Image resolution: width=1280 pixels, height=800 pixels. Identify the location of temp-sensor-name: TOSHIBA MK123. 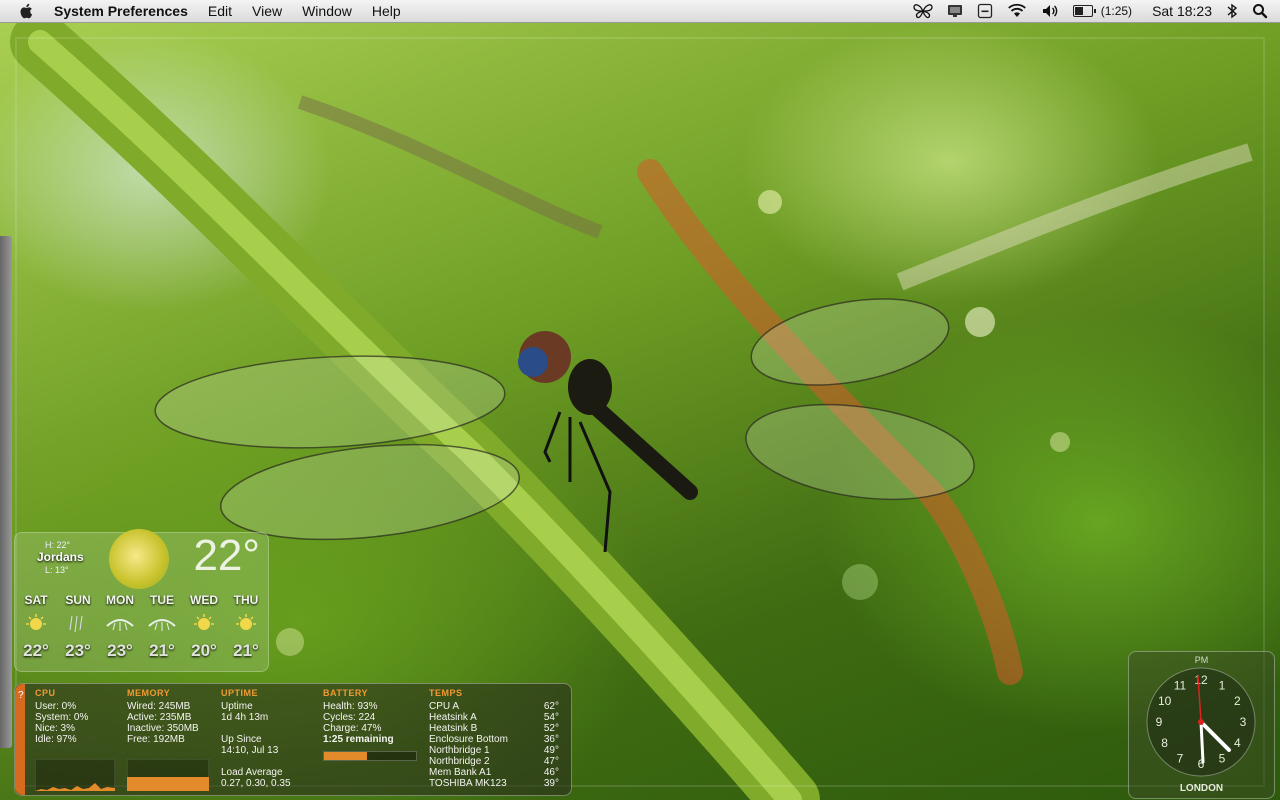
(468, 783).